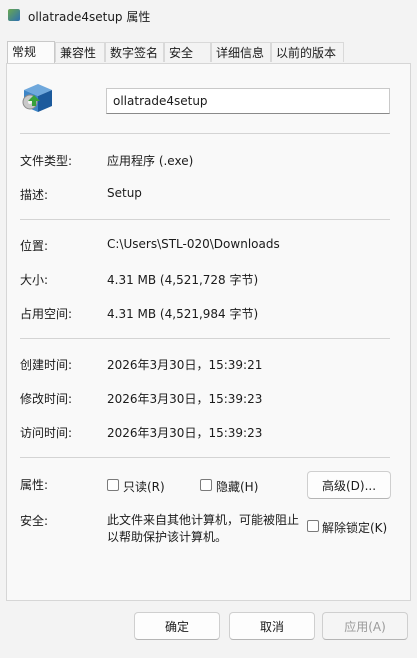  What do you see at coordinates (34, 246) in the screenshot?
I see `location-label: 位置:` at bounding box center [34, 246].